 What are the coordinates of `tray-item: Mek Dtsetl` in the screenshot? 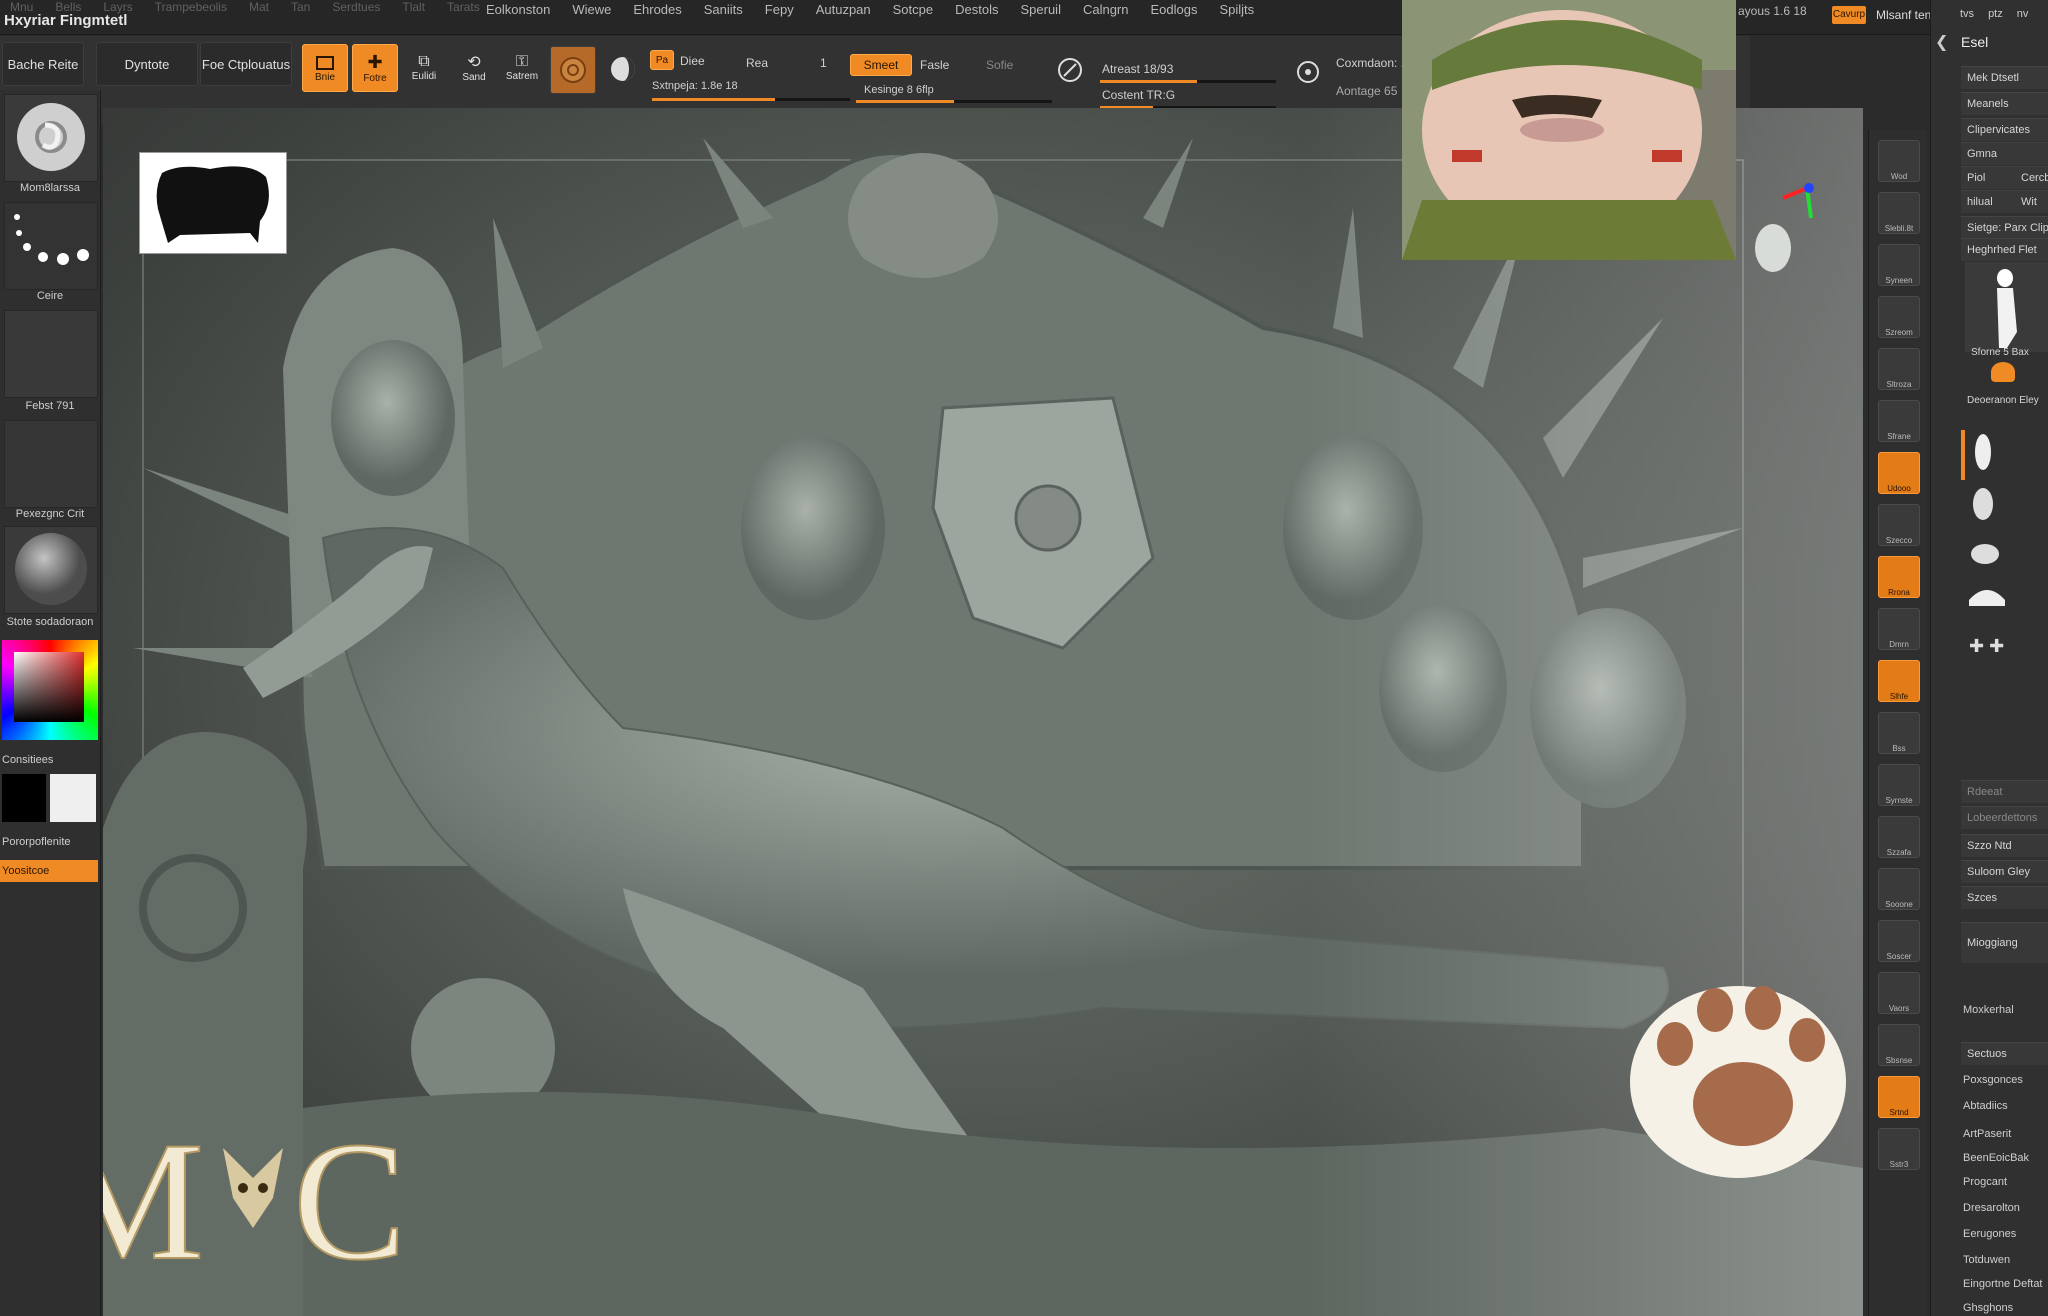 It's located at (2004, 77).